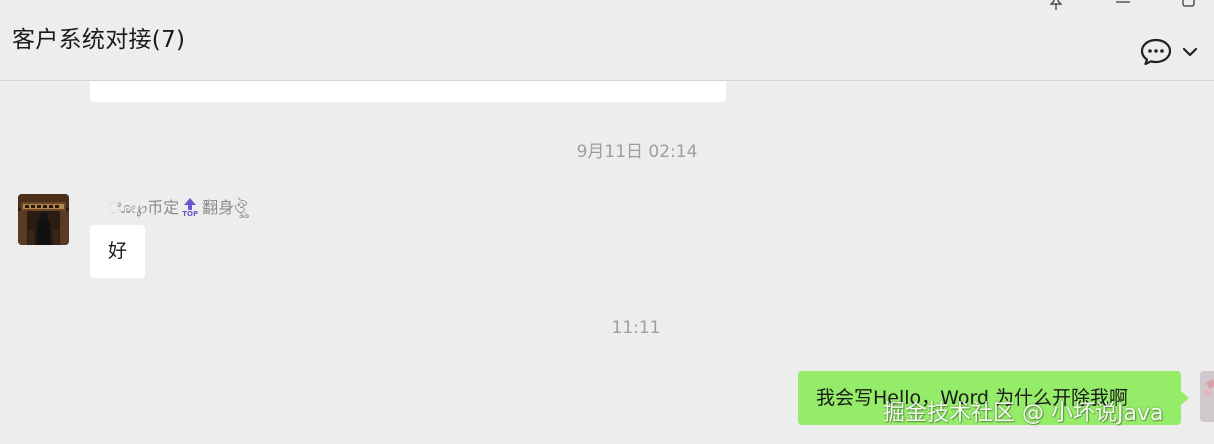  I want to click on pin-icon, so click(1056, 5).